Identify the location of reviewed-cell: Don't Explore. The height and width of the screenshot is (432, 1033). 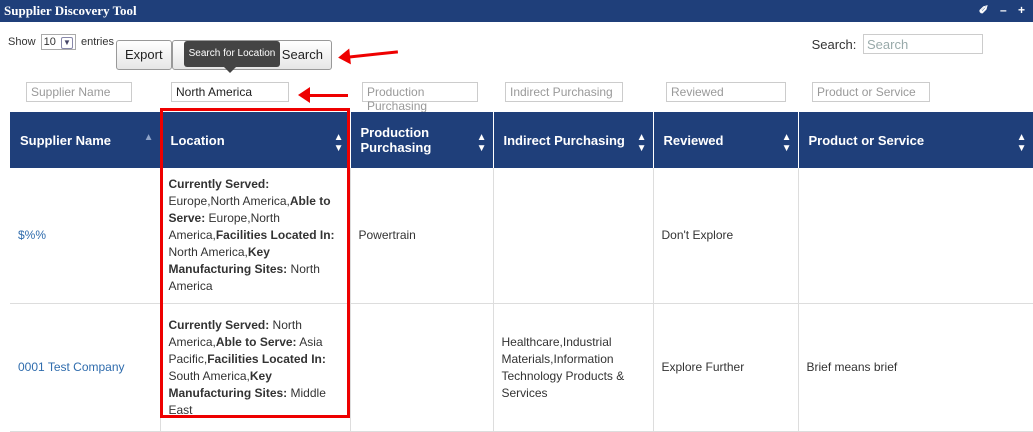
(726, 236).